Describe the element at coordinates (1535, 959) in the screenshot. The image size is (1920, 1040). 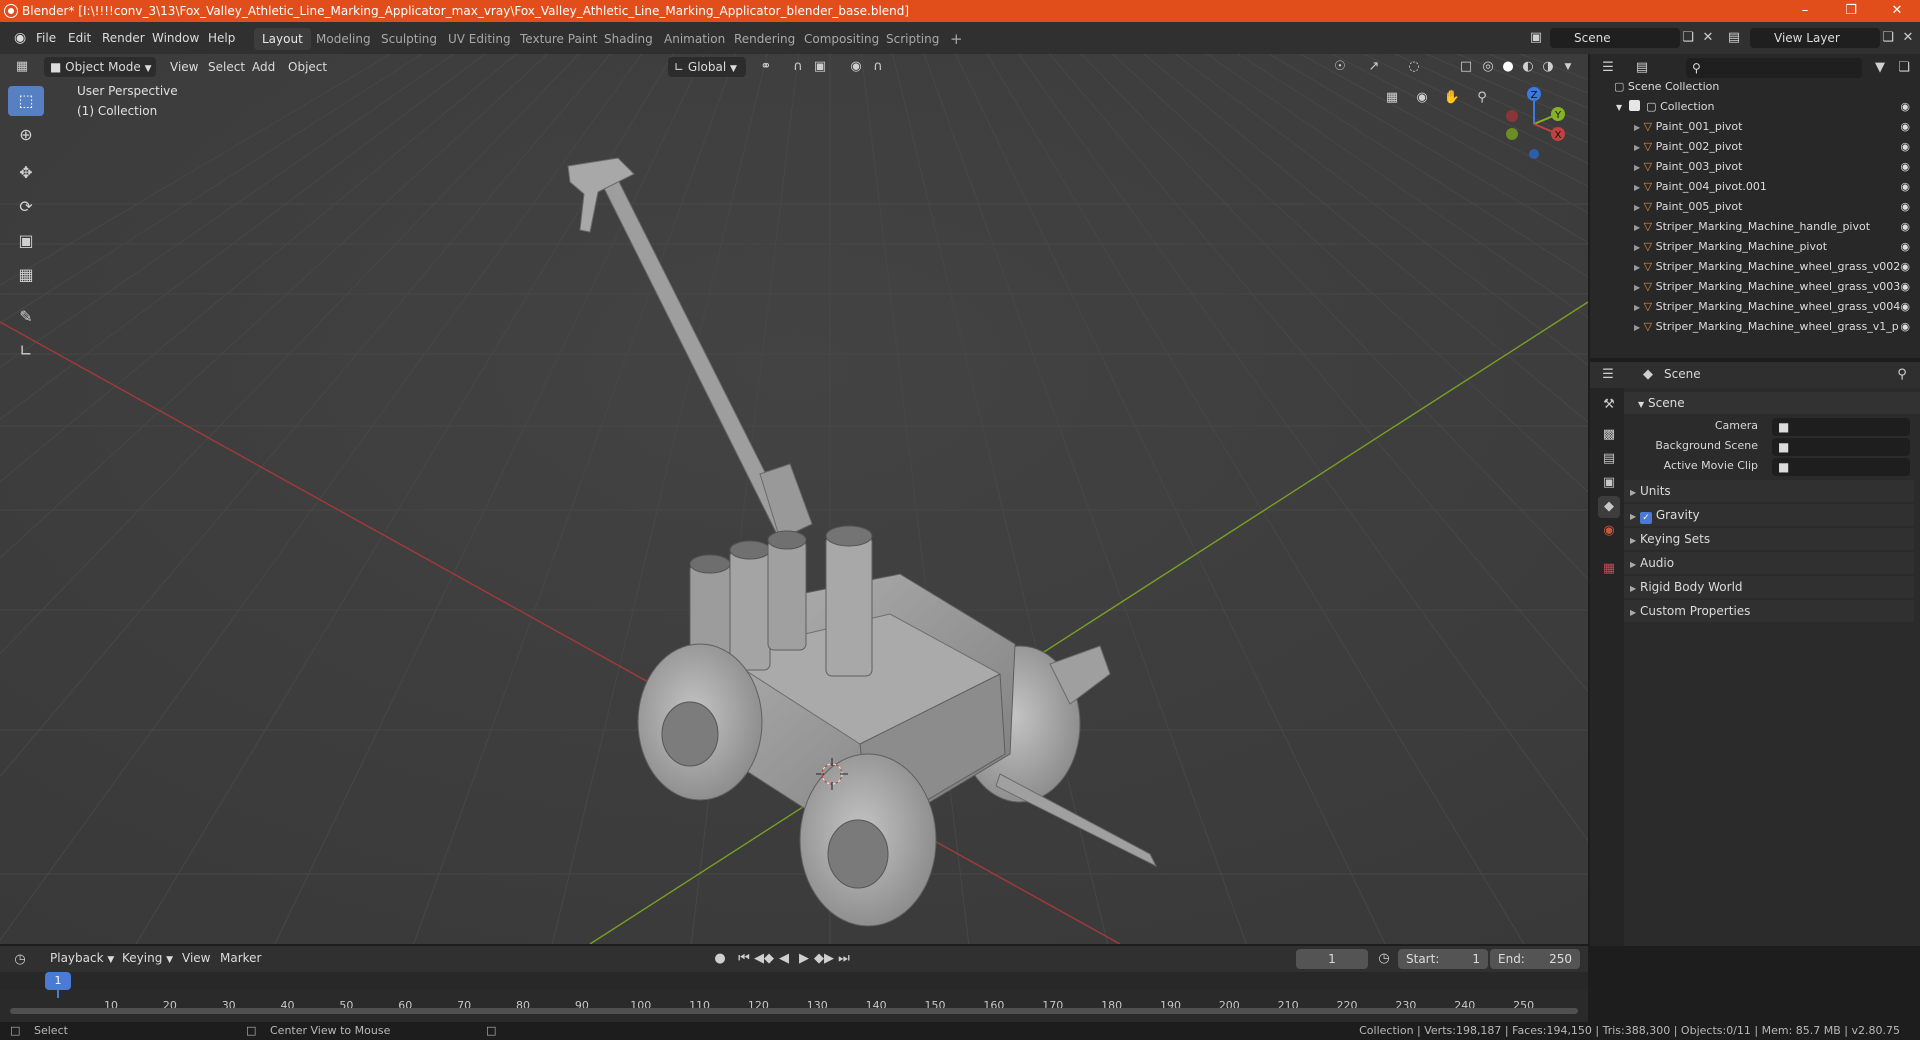
I see `end-frame-field: End: 250` at that location.